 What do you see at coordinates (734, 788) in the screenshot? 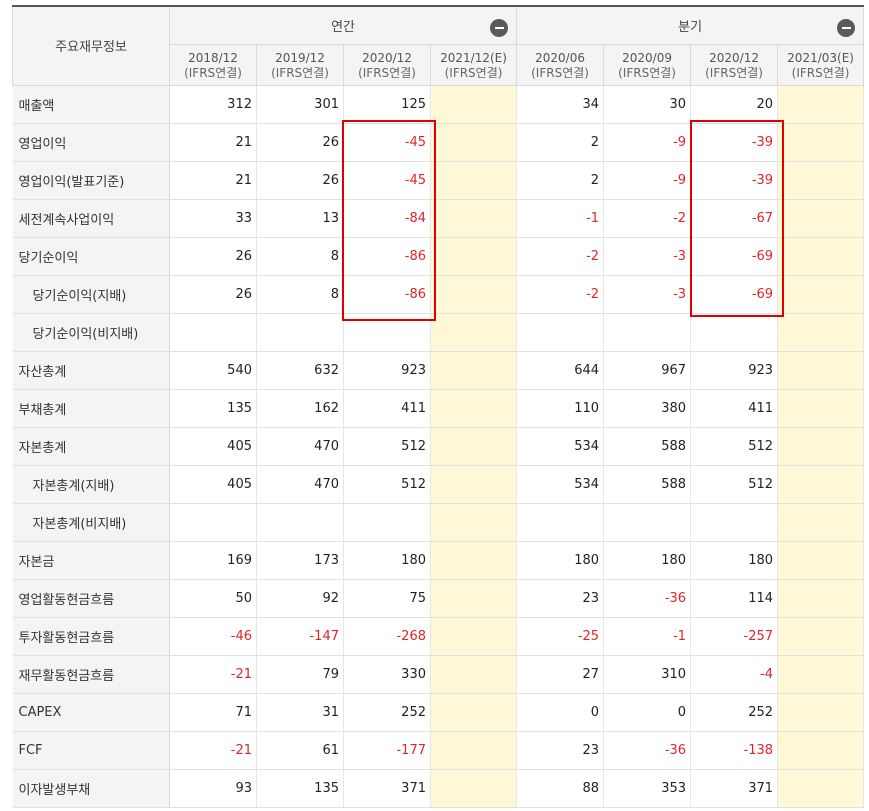
I see `table-cell: 371` at bounding box center [734, 788].